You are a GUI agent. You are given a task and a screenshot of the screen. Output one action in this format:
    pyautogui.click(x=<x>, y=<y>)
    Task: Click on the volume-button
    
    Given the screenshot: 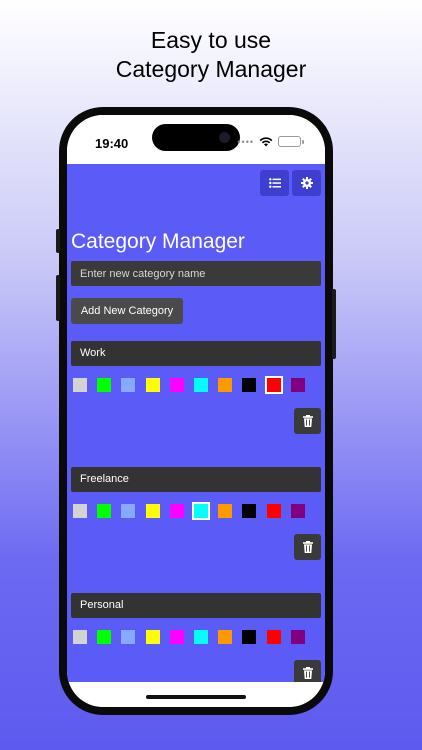 What is the action you would take?
    pyautogui.click(x=58, y=298)
    